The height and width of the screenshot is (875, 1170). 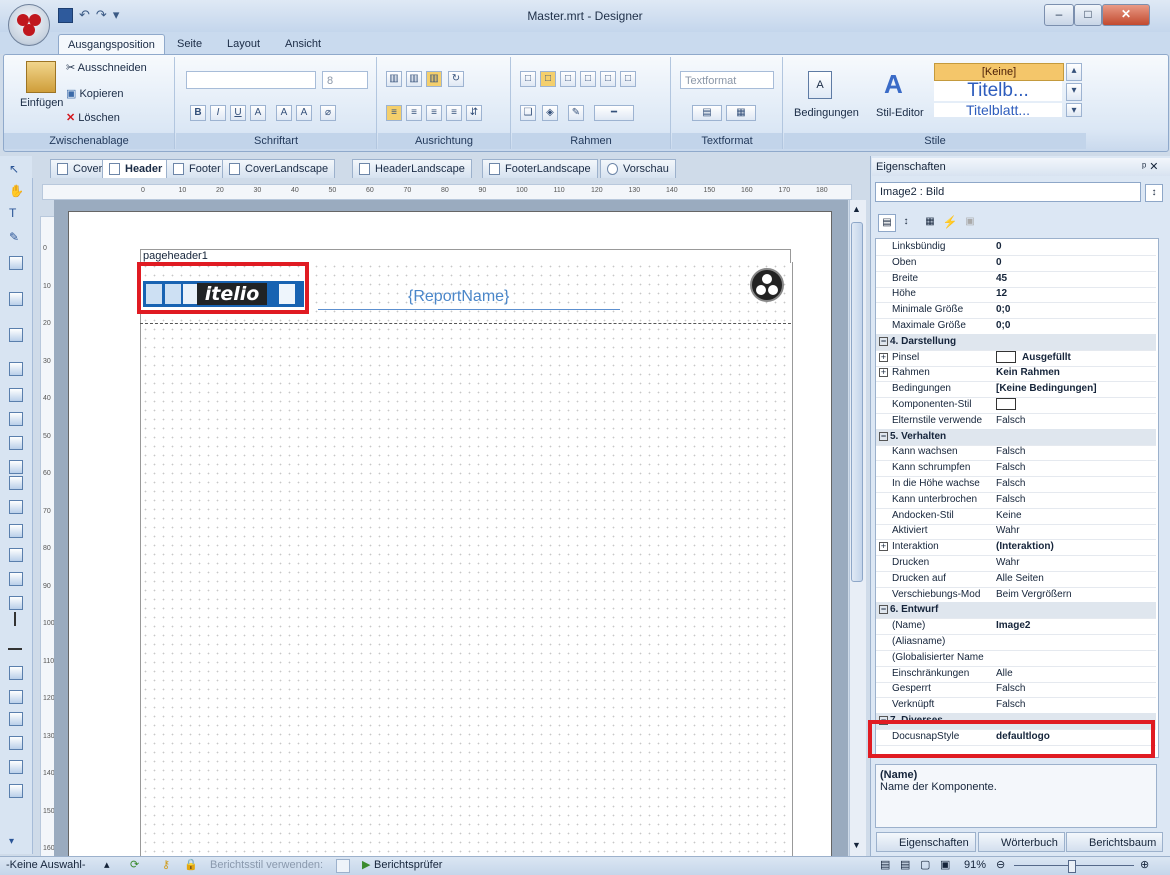 What do you see at coordinates (16, 369) in the screenshot?
I see `header-band-tool-icon` at bounding box center [16, 369].